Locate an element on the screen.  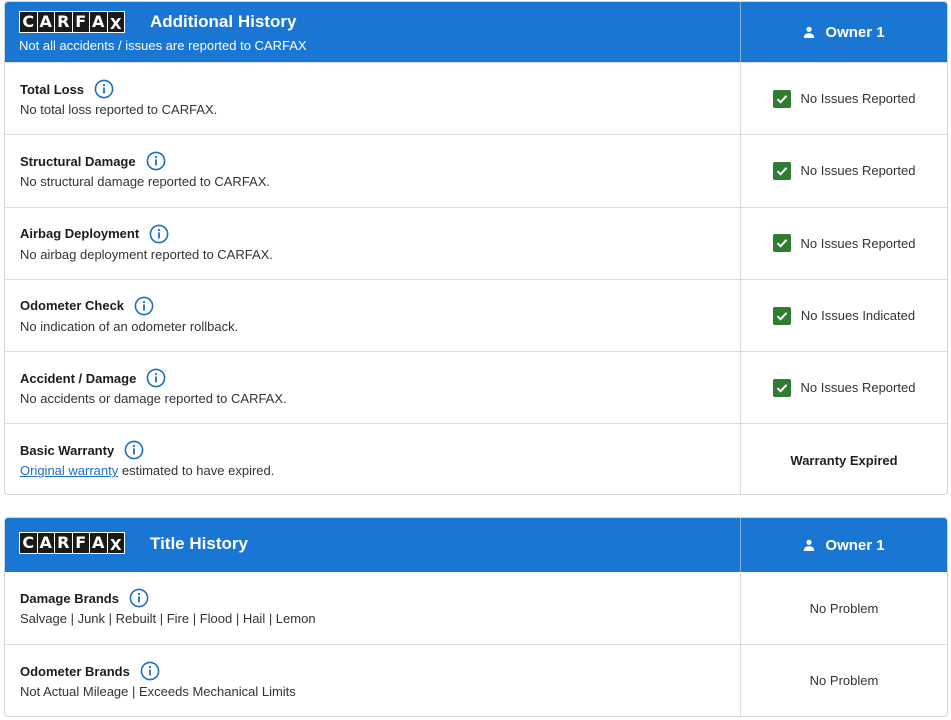
row-label: Total Loss is located at coordinates (52, 89).